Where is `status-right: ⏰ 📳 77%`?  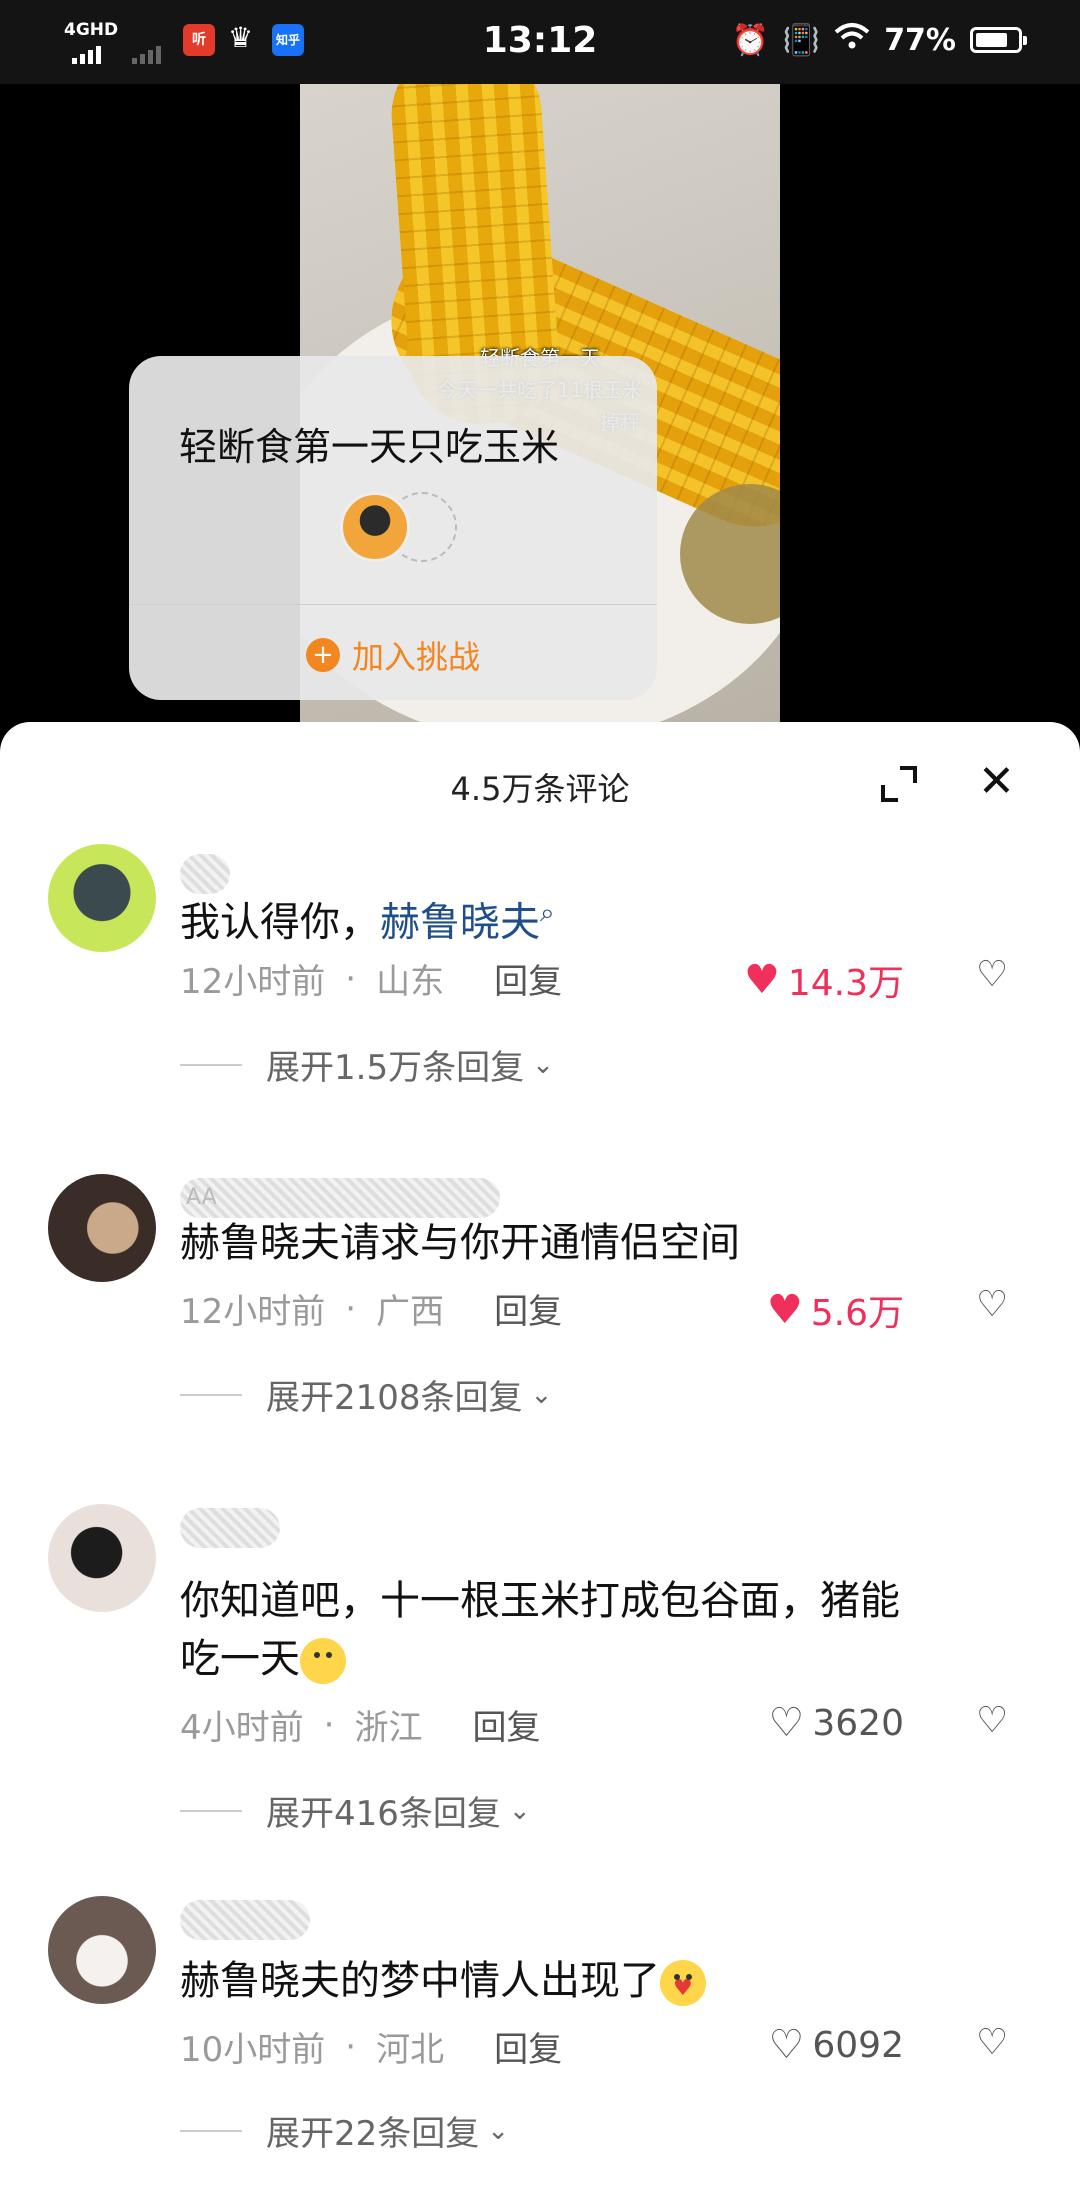
status-right: ⏰ 📳 77% is located at coordinates (879, 40).